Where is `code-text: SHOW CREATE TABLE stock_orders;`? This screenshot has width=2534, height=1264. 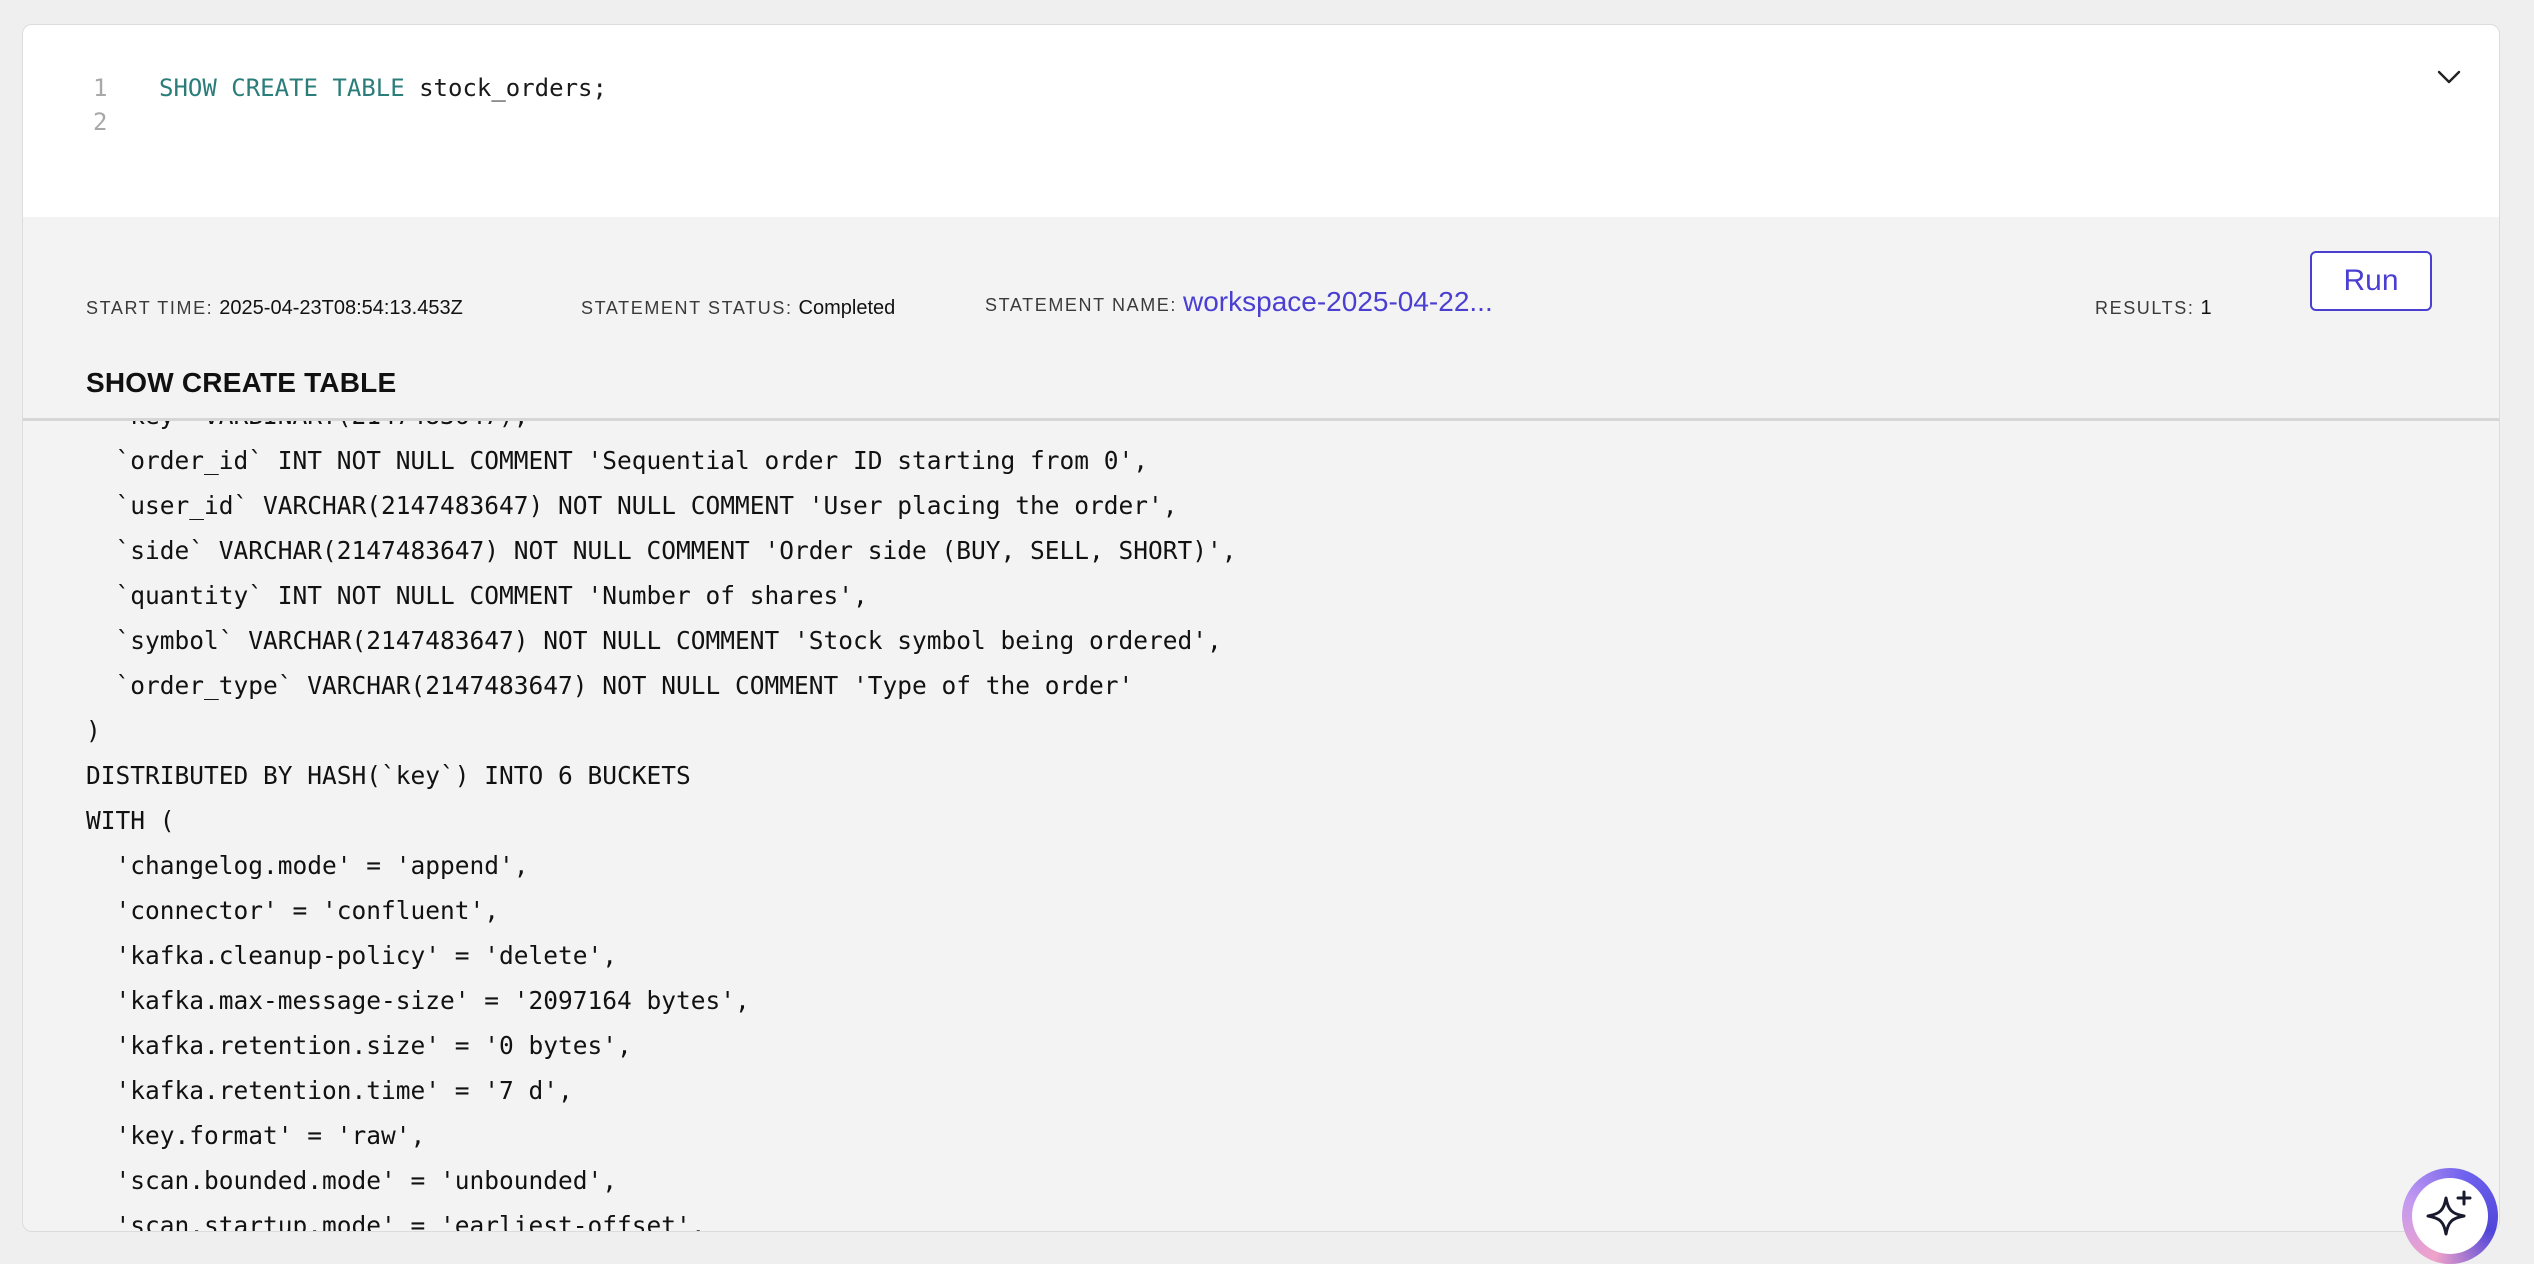 code-text: SHOW CREATE TABLE stock_orders; is located at coordinates (383, 88).